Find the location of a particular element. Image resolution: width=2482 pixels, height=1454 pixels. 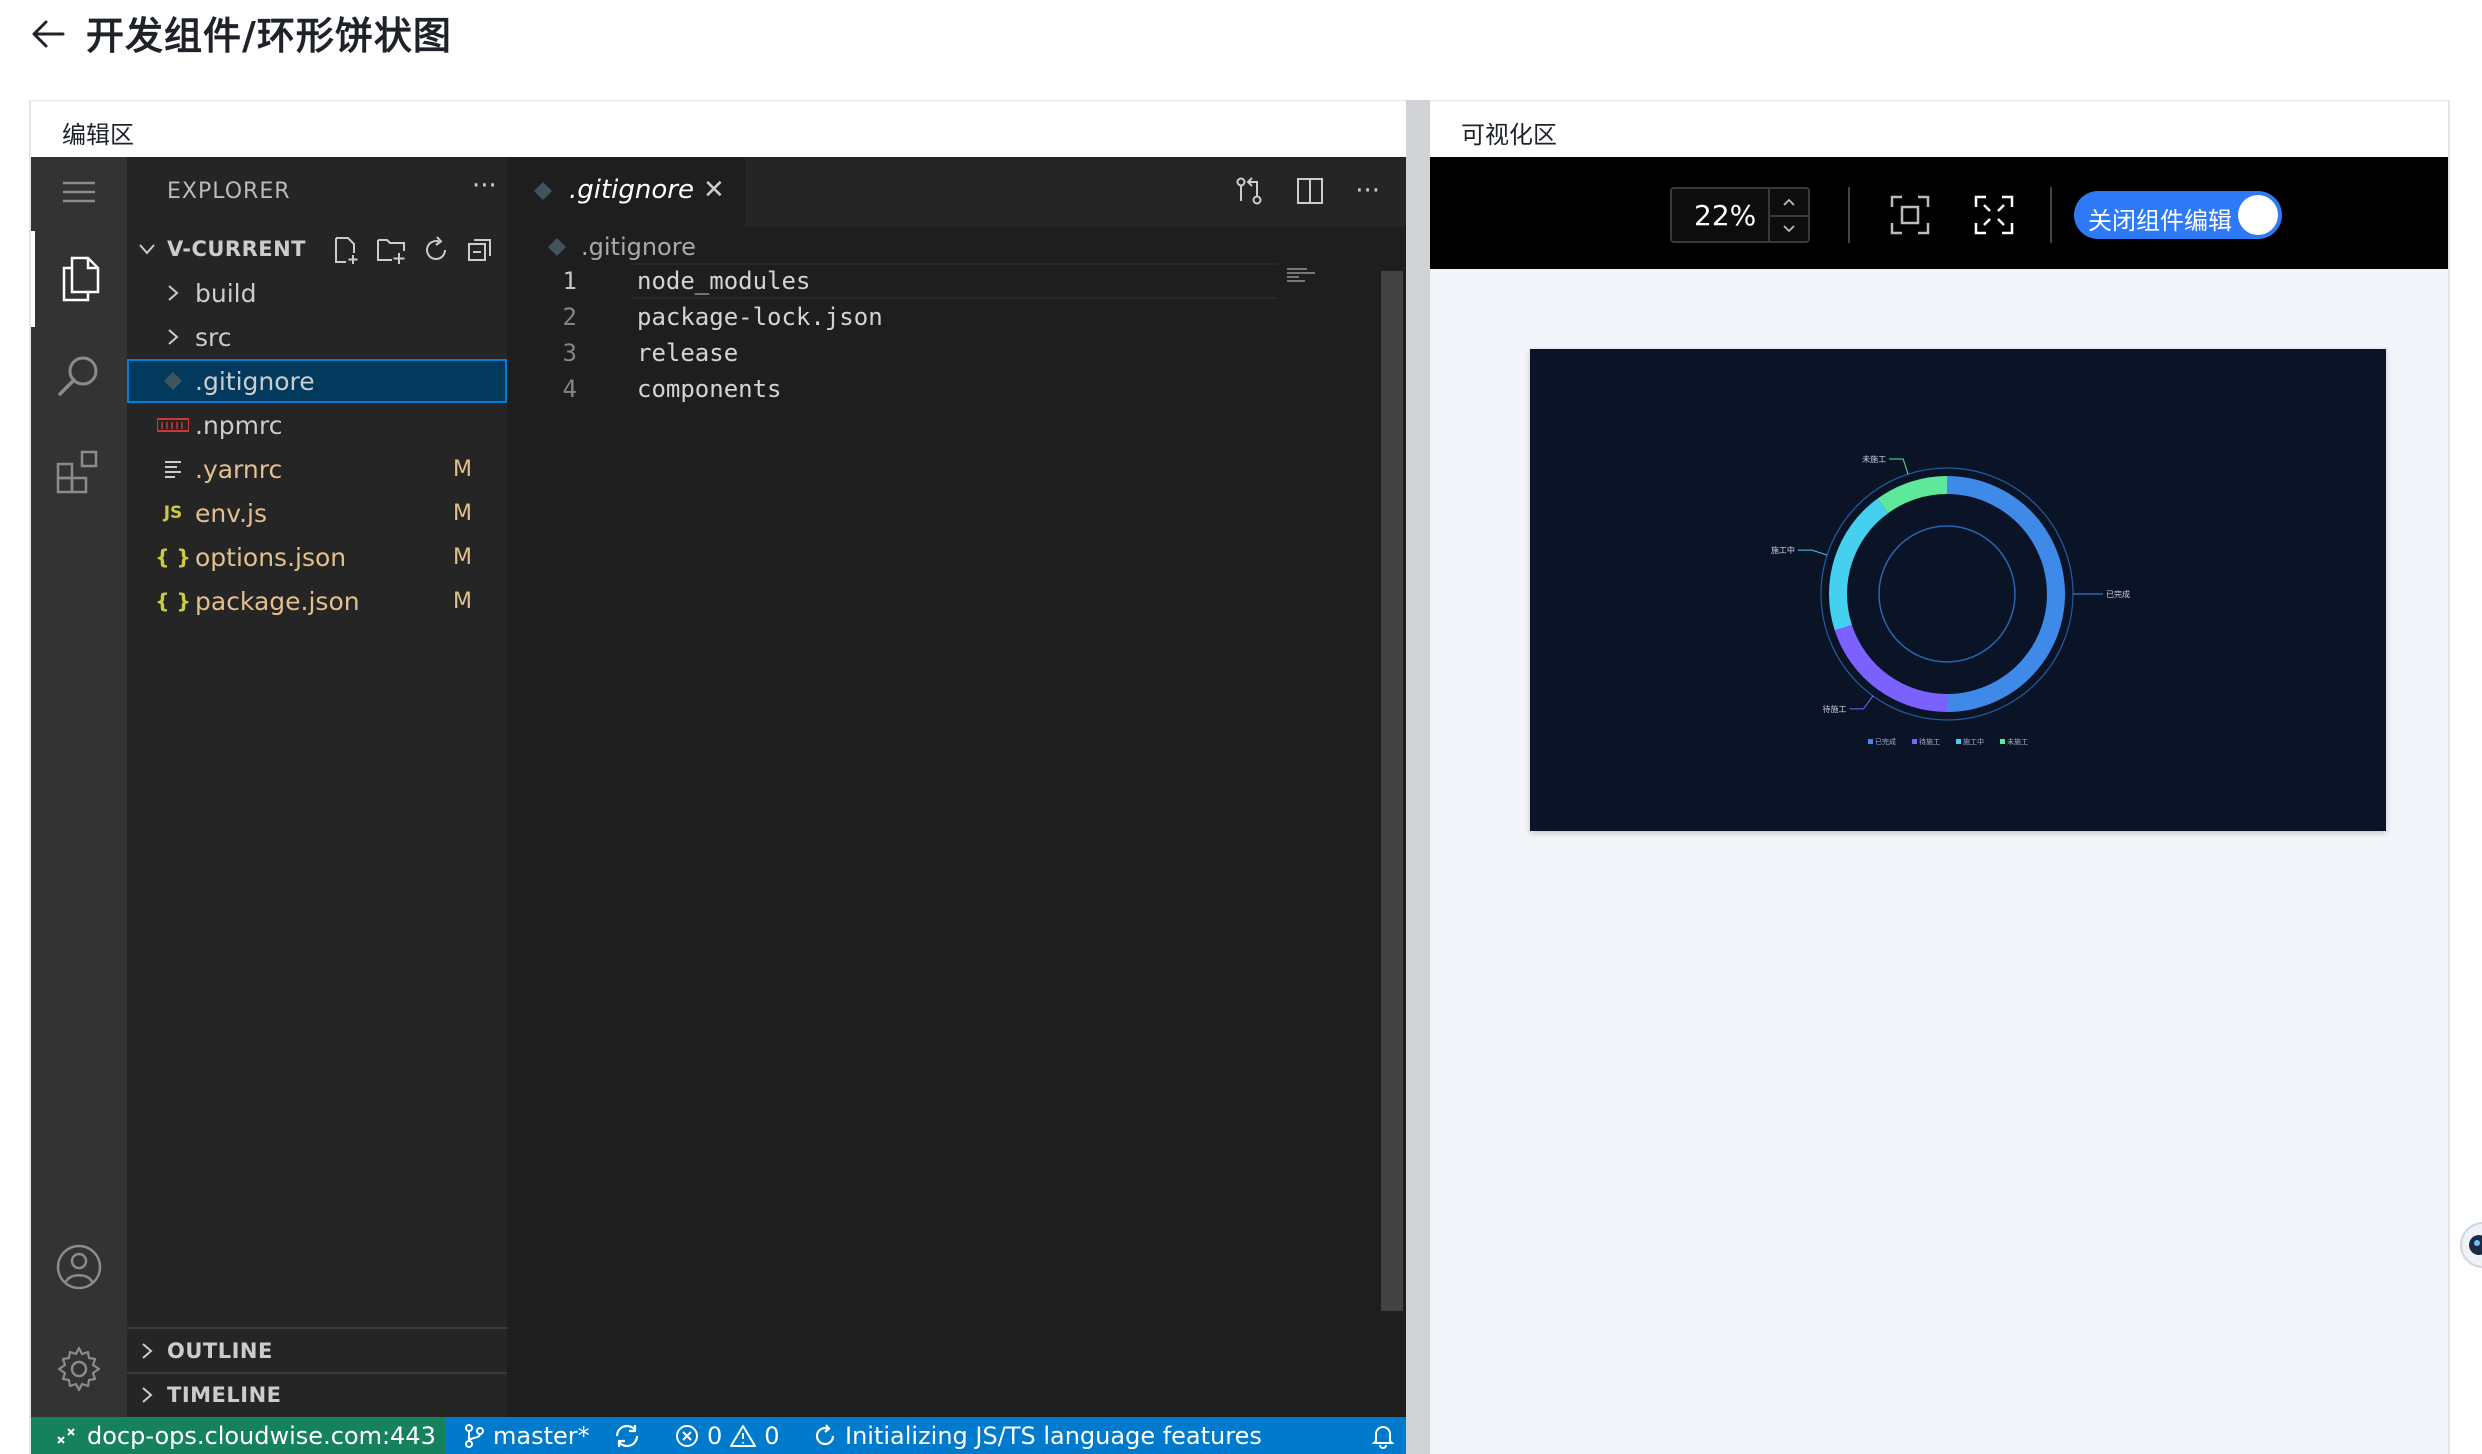

files-icon is located at coordinates (81, 279).